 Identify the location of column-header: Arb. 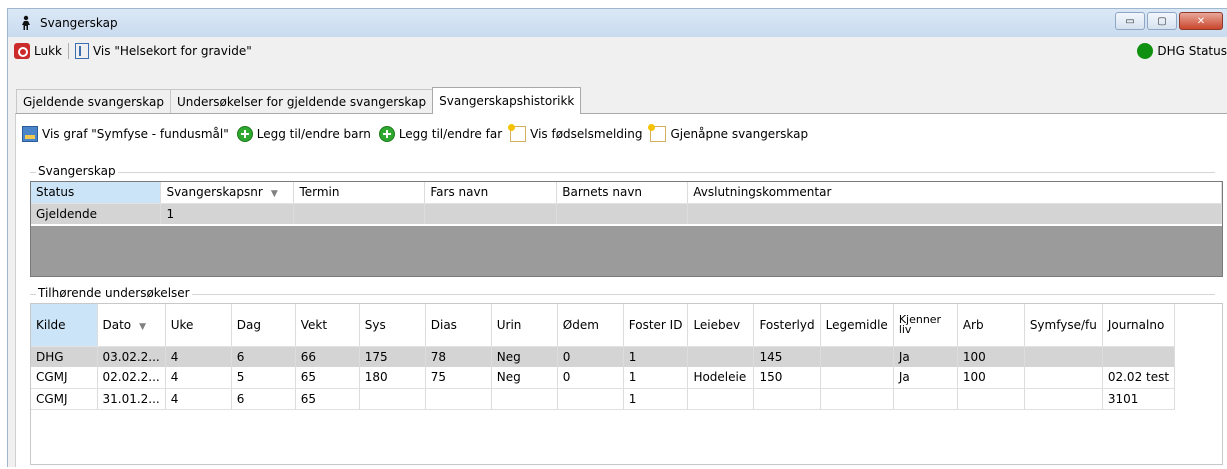
(991, 325).